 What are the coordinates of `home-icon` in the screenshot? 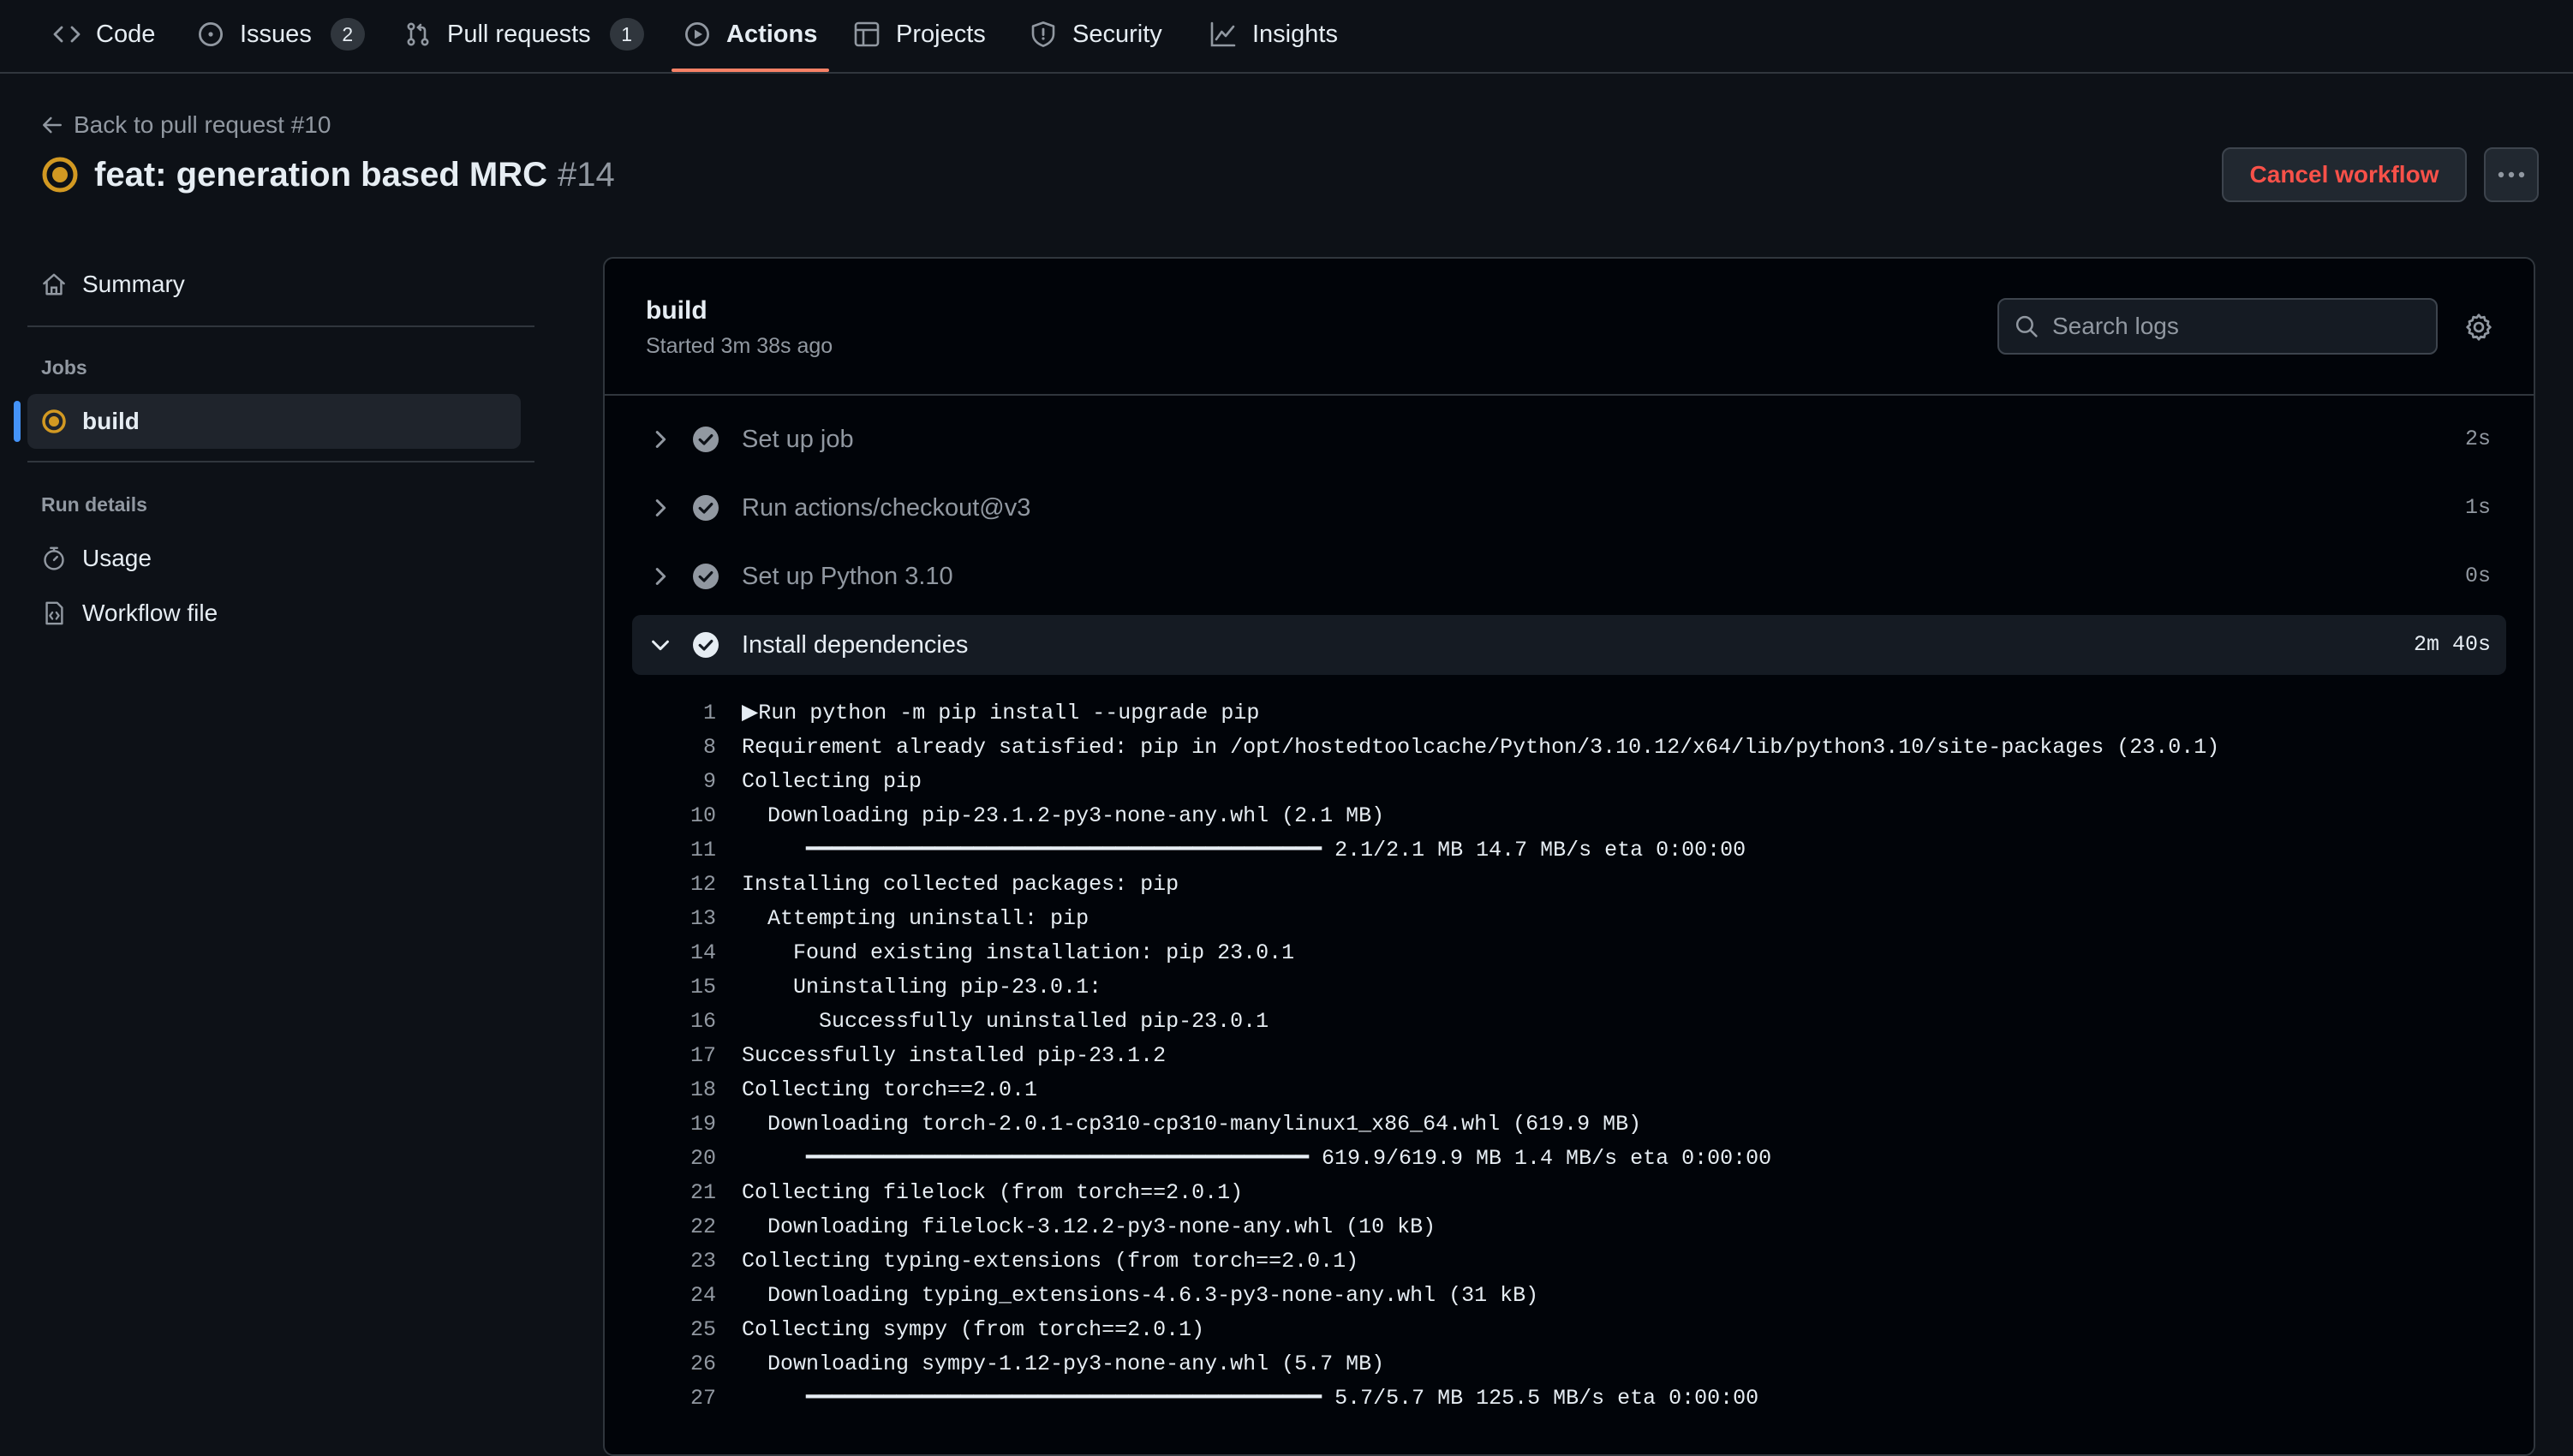 It's located at (54, 284).